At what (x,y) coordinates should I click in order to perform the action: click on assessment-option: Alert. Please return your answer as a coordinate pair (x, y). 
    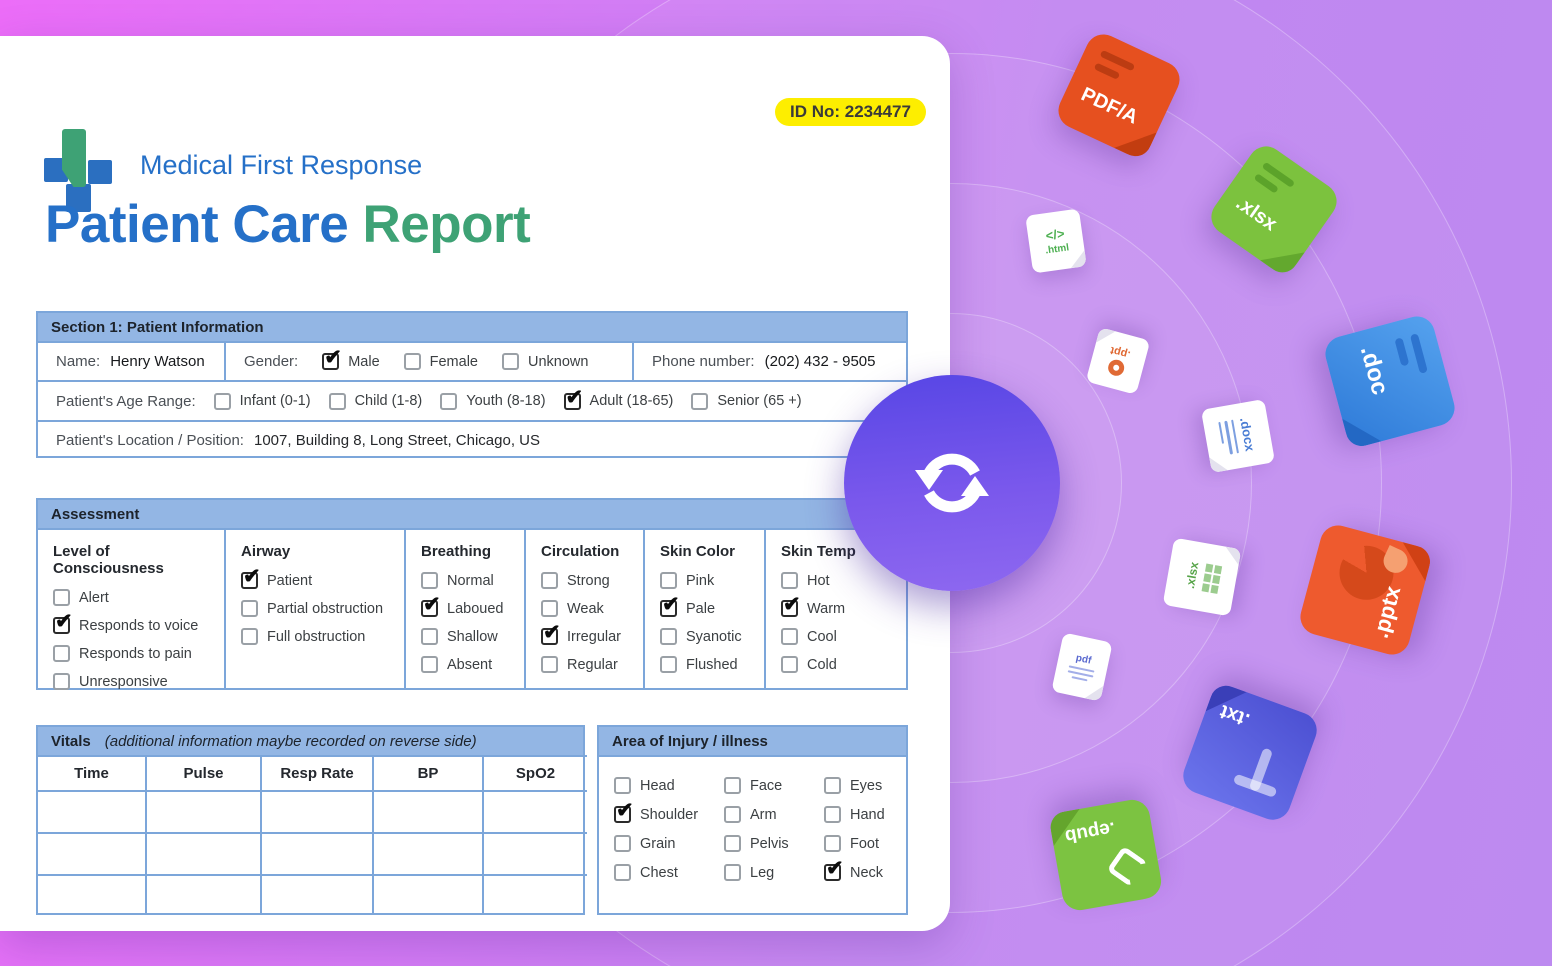
    Looking at the image, I should click on (138, 597).